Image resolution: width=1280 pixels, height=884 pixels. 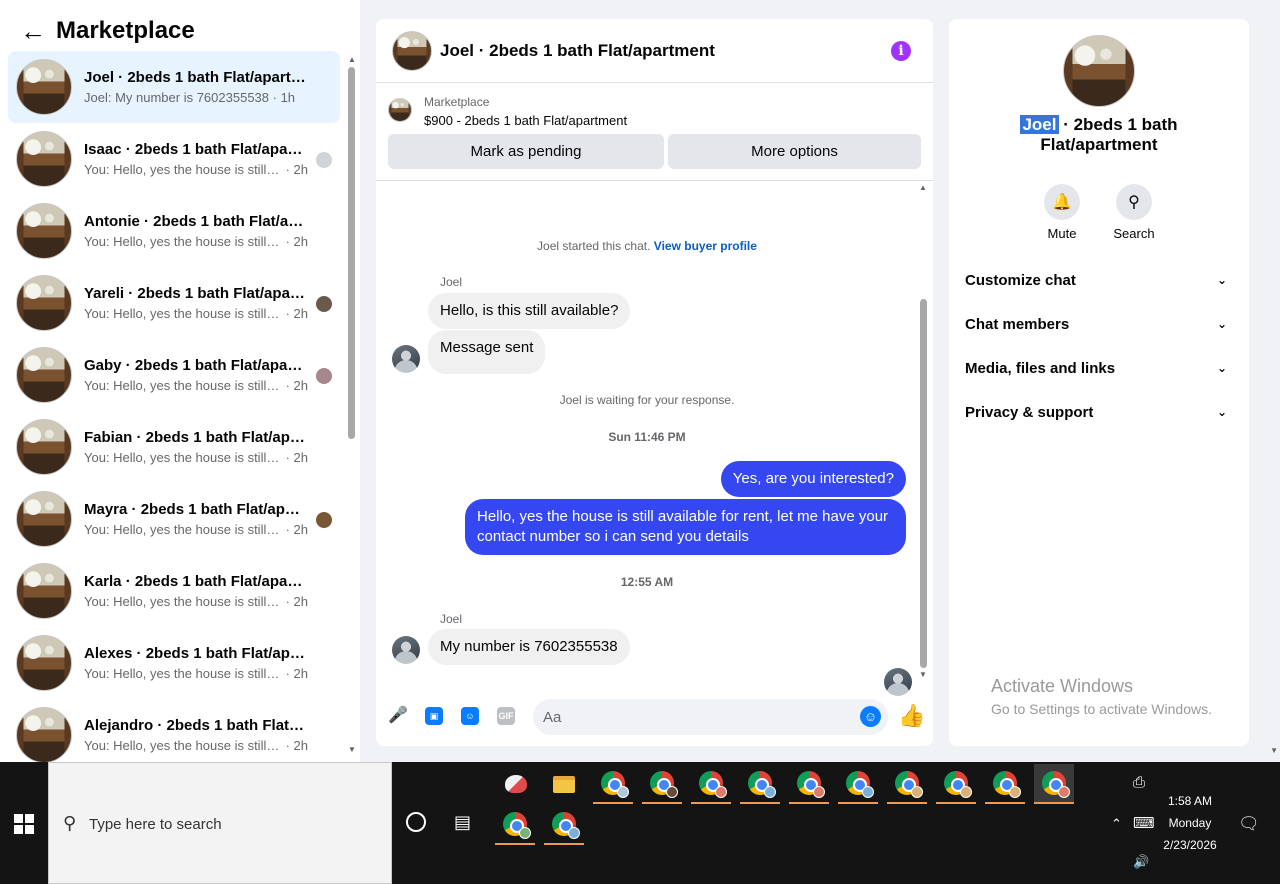 What do you see at coordinates (300, 673) in the screenshot?
I see `conversation-time: 2h` at bounding box center [300, 673].